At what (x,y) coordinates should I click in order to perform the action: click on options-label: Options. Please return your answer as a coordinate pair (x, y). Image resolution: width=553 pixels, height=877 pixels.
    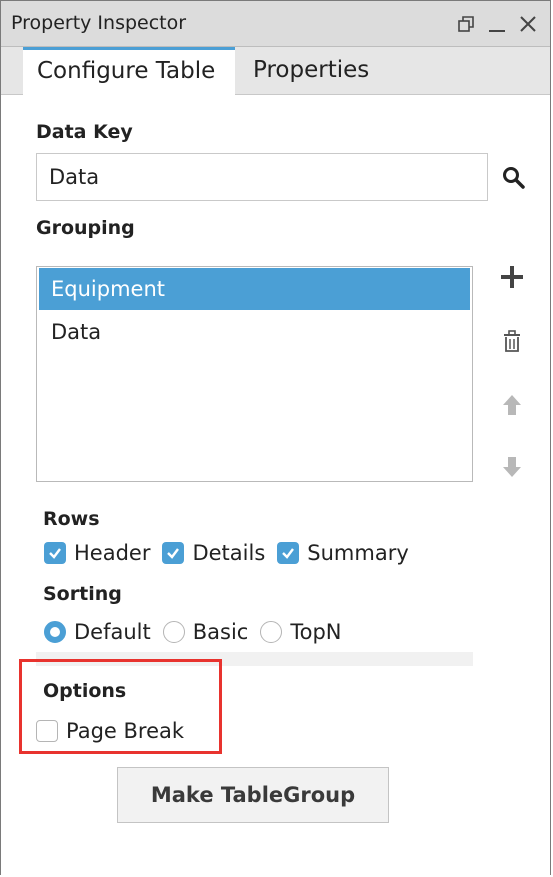
    Looking at the image, I should click on (85, 691).